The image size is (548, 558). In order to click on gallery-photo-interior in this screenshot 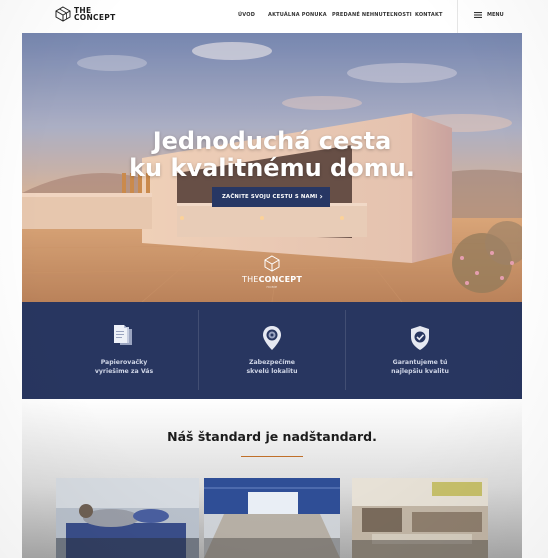, I will do `click(272, 518)`.